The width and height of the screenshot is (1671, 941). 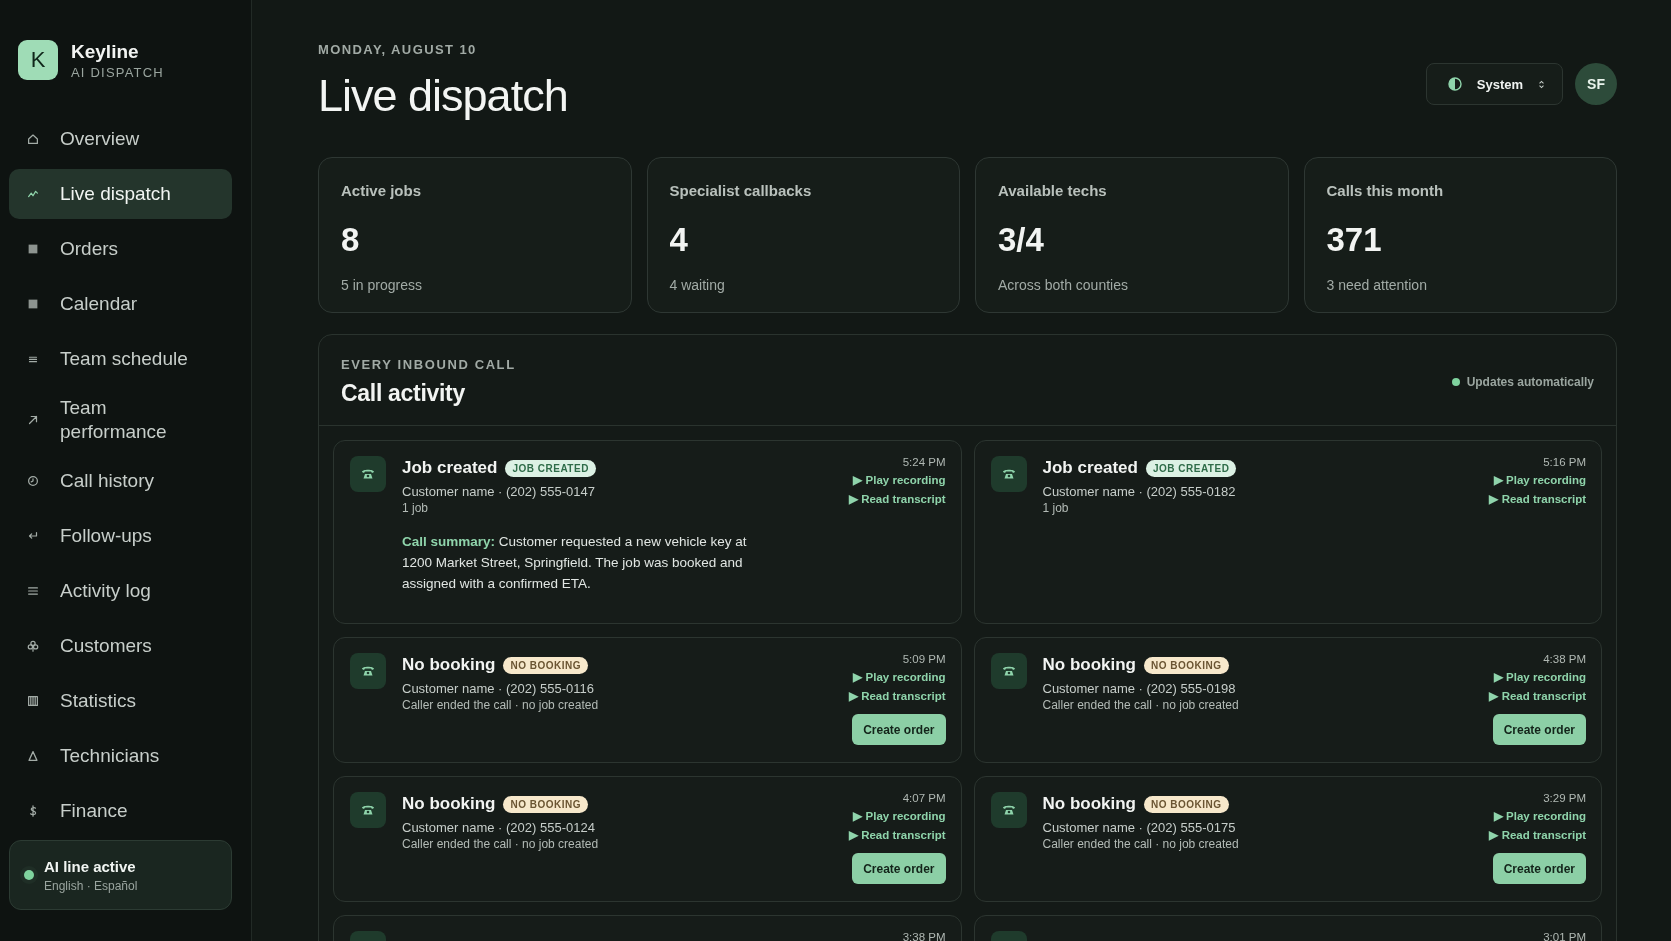 I want to click on stat-note: Across both counties, so click(x=1063, y=285).